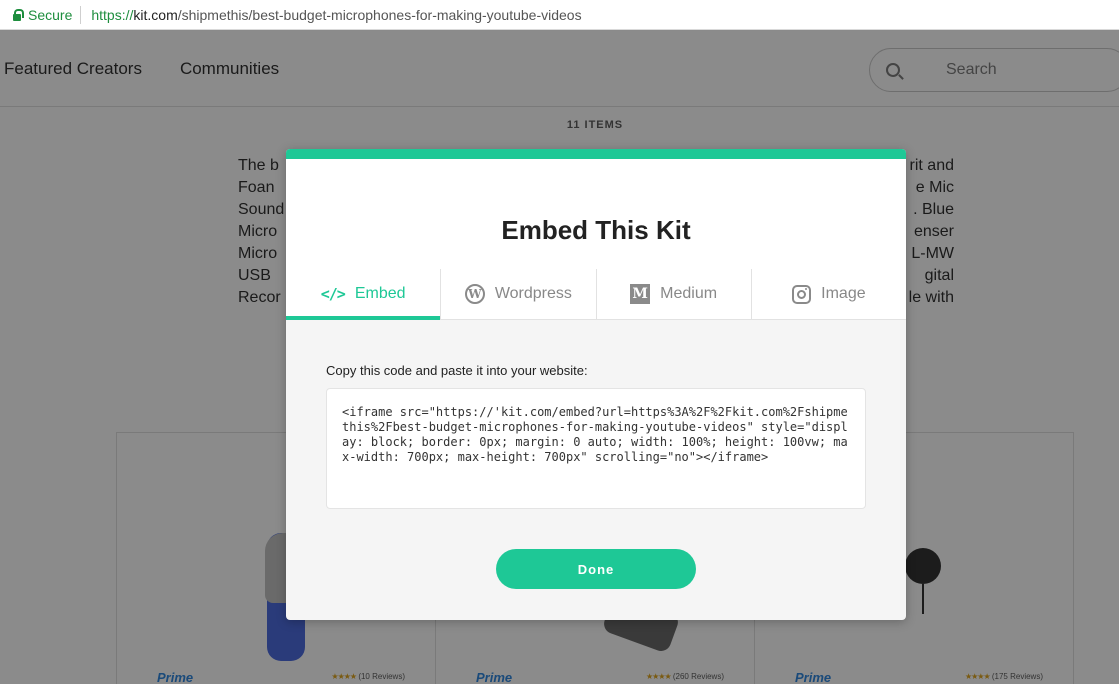 This screenshot has height=684, width=1119. What do you see at coordinates (596, 230) in the screenshot?
I see `modal-title: Embed This Kit` at bounding box center [596, 230].